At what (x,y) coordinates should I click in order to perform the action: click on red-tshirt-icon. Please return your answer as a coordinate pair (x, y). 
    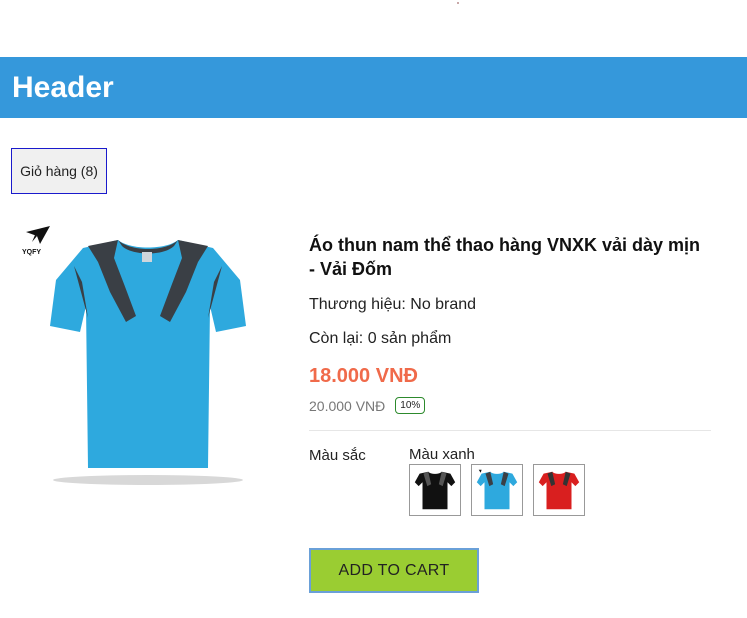
    Looking at the image, I should click on (559, 490).